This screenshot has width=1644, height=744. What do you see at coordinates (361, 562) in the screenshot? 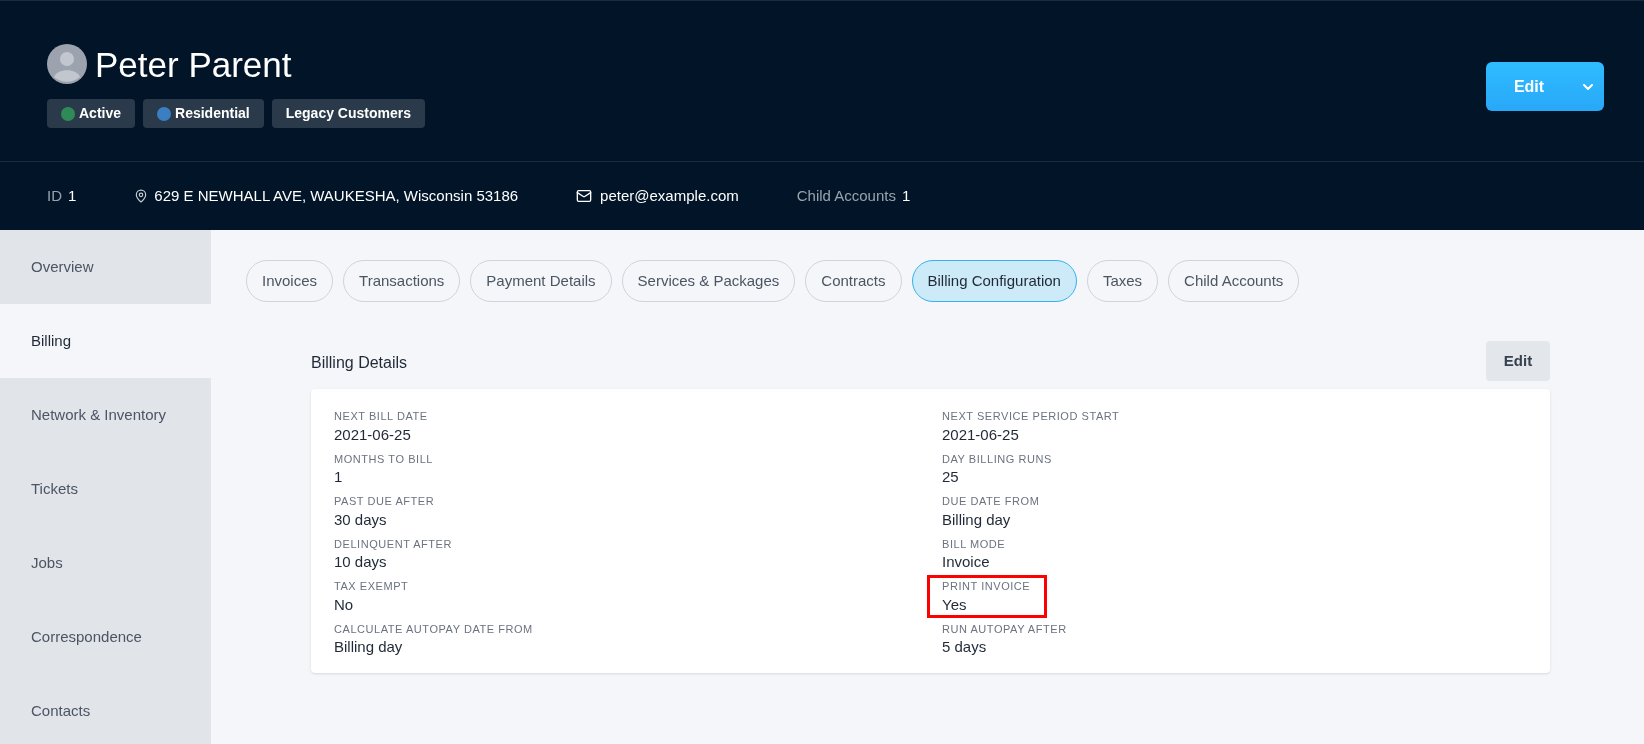
I see `field-value: 10 days` at bounding box center [361, 562].